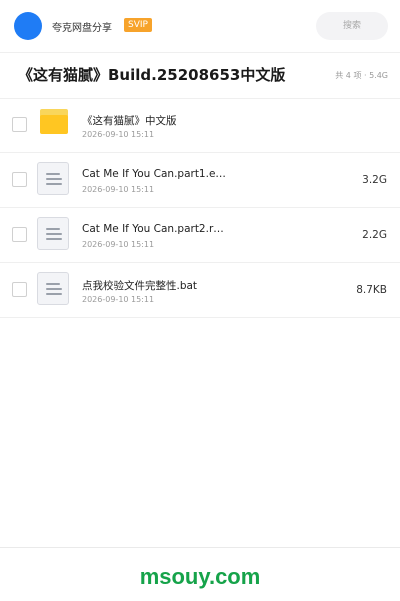  I want to click on watermark-text: msouy.com, so click(200, 576).